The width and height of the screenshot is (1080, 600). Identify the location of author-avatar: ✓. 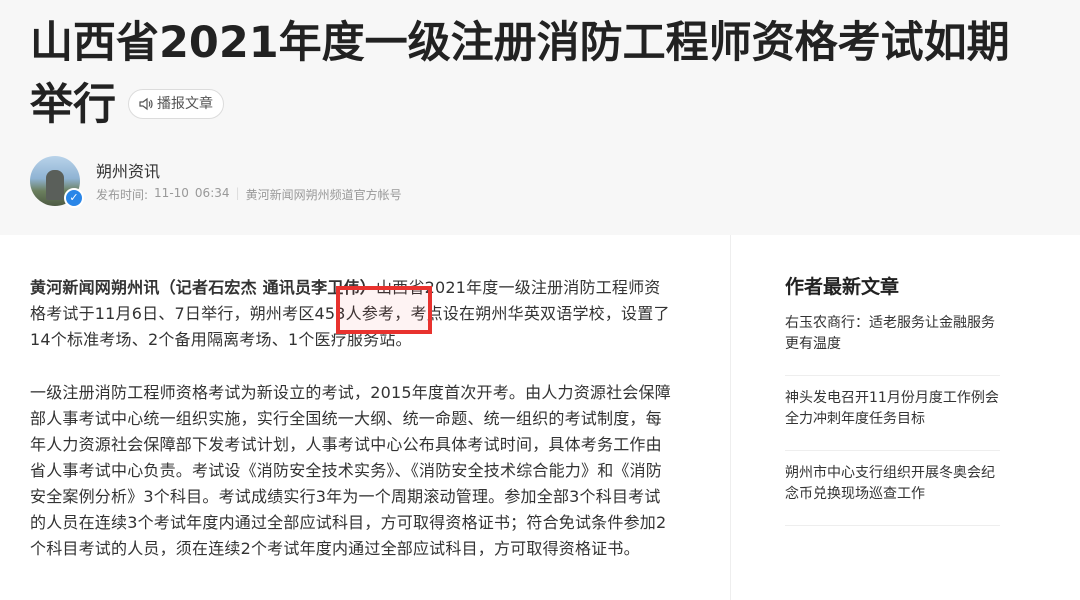
(57, 182).